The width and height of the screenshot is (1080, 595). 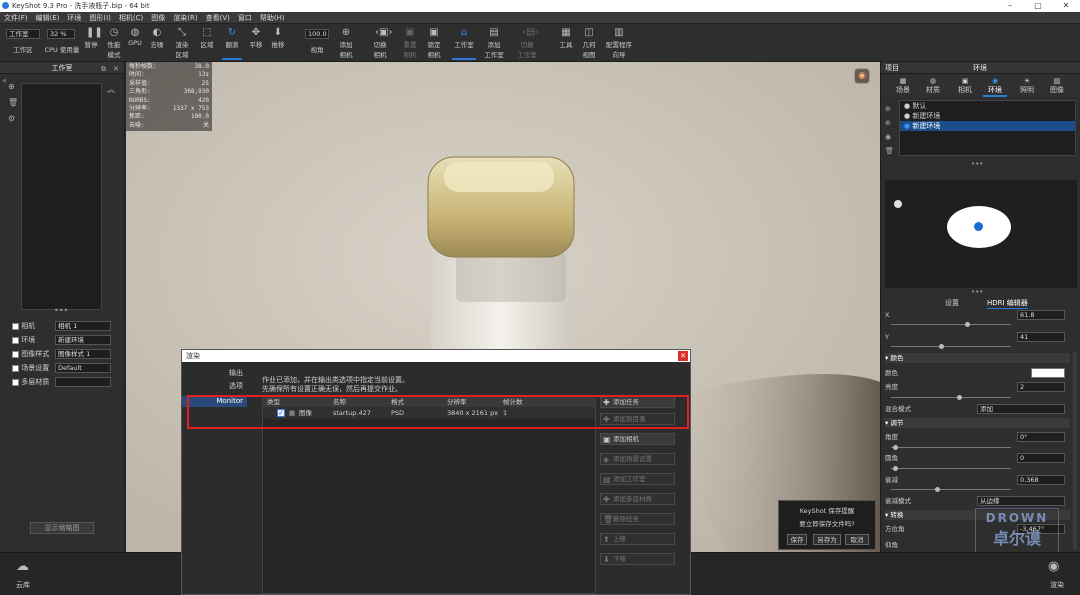 What do you see at coordinates (30, 368) in the screenshot?
I see `row-scene-settings: 场景设置` at bounding box center [30, 368].